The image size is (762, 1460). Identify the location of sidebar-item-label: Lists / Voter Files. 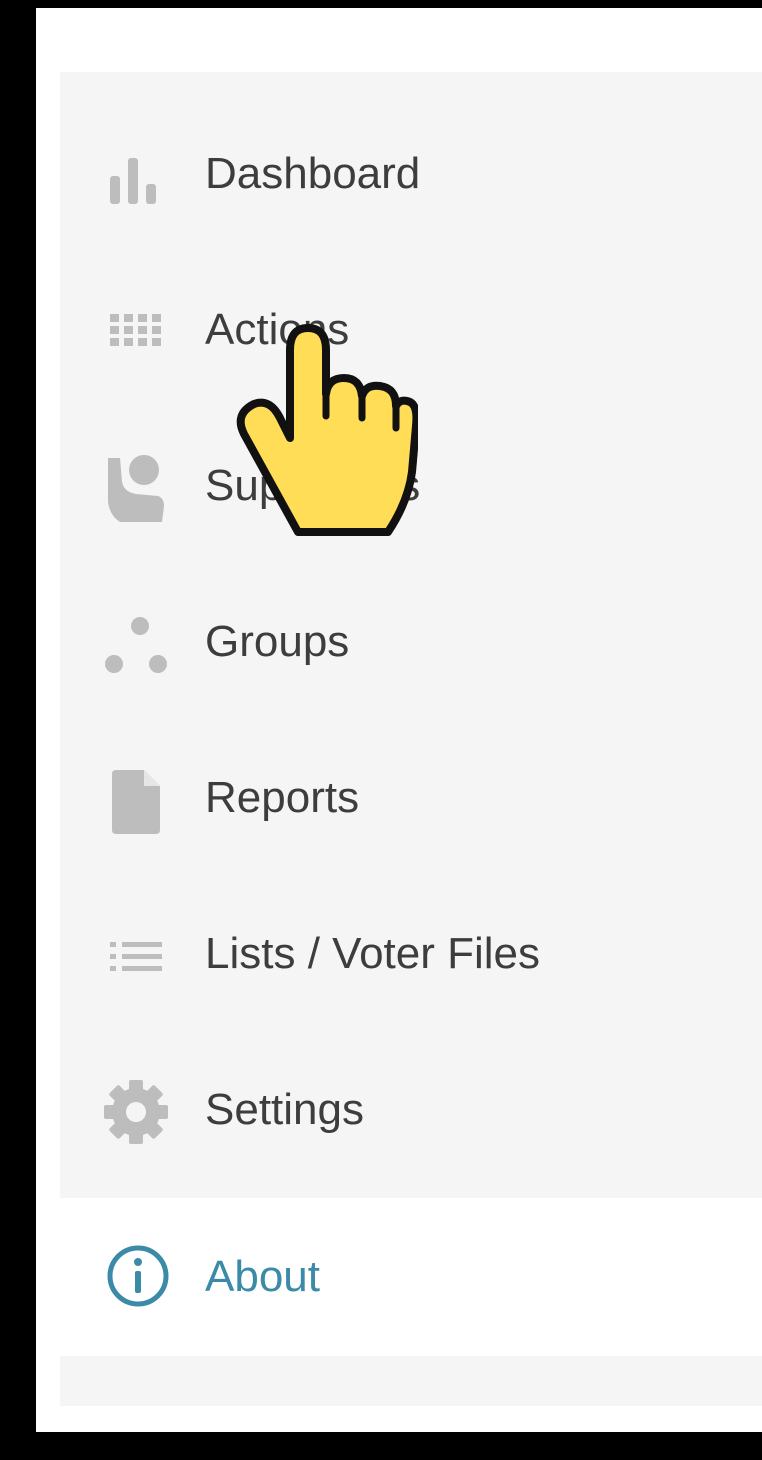
(373, 953).